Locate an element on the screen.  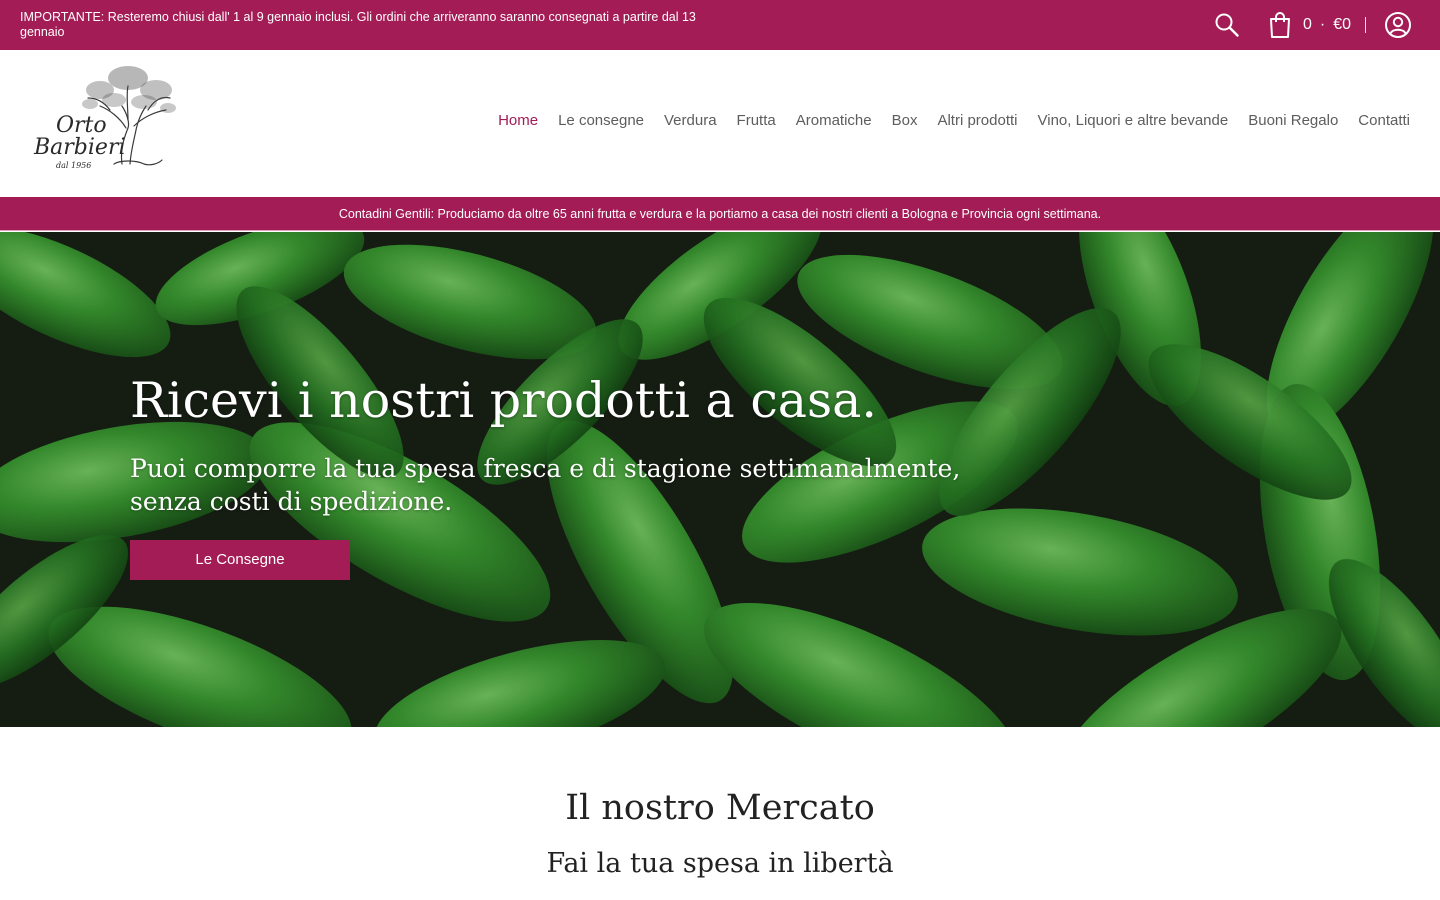
nav-item-buoni-regalo: Buoni Regalo is located at coordinates (1293, 120).